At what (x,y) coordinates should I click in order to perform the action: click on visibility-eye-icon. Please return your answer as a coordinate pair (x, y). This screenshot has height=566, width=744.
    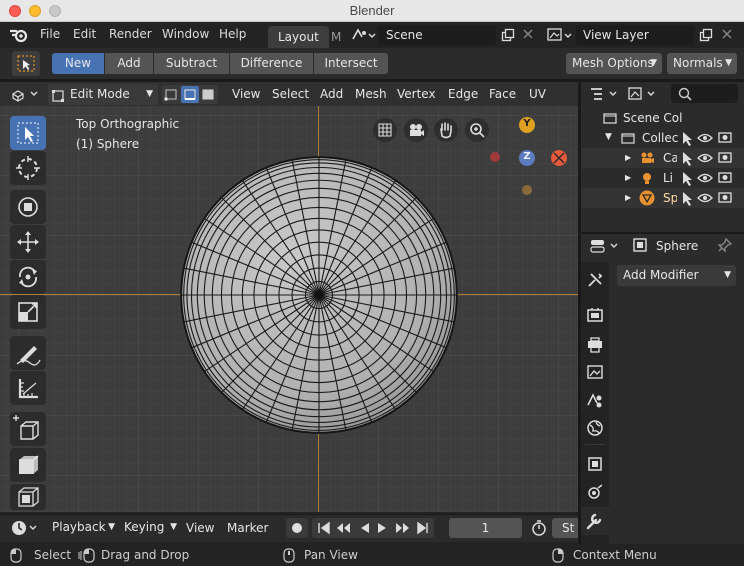
    Looking at the image, I should click on (705, 169).